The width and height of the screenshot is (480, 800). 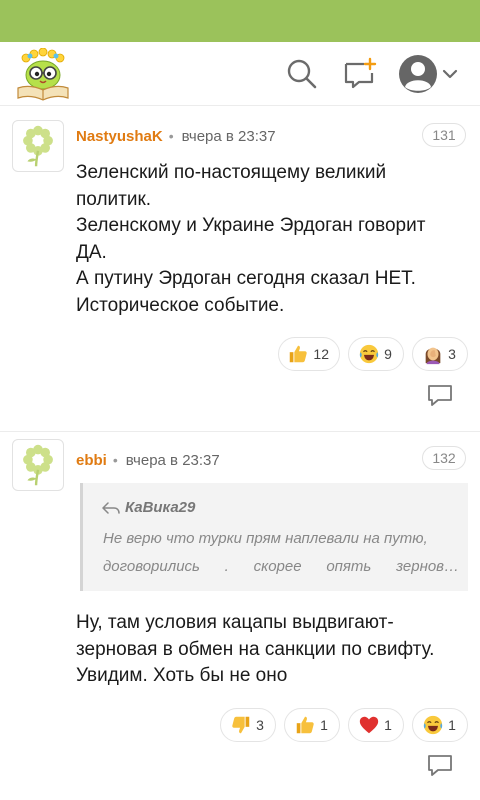 What do you see at coordinates (321, 354) in the screenshot?
I see `reaction-count: 12` at bounding box center [321, 354].